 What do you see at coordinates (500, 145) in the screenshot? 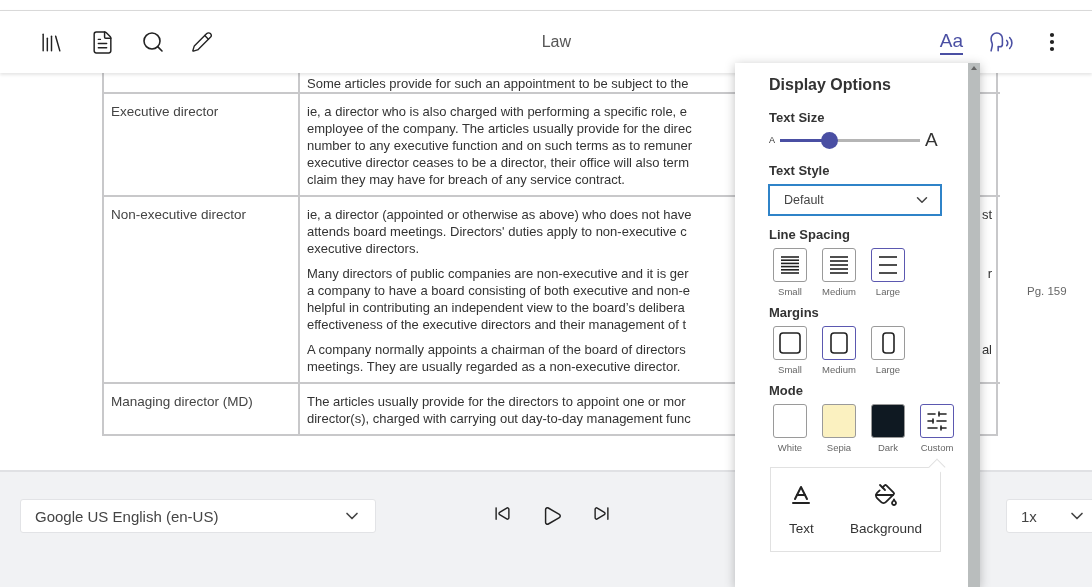
I see `definition-text: ie, a director who is also charged with performing a specific role, e employee of the company. The articles usually provide for the direc number to any executive function and on such terms as to remuner executive director ceases to be a director, their office will also term claim they may have for breach of any service contract.` at bounding box center [500, 145].